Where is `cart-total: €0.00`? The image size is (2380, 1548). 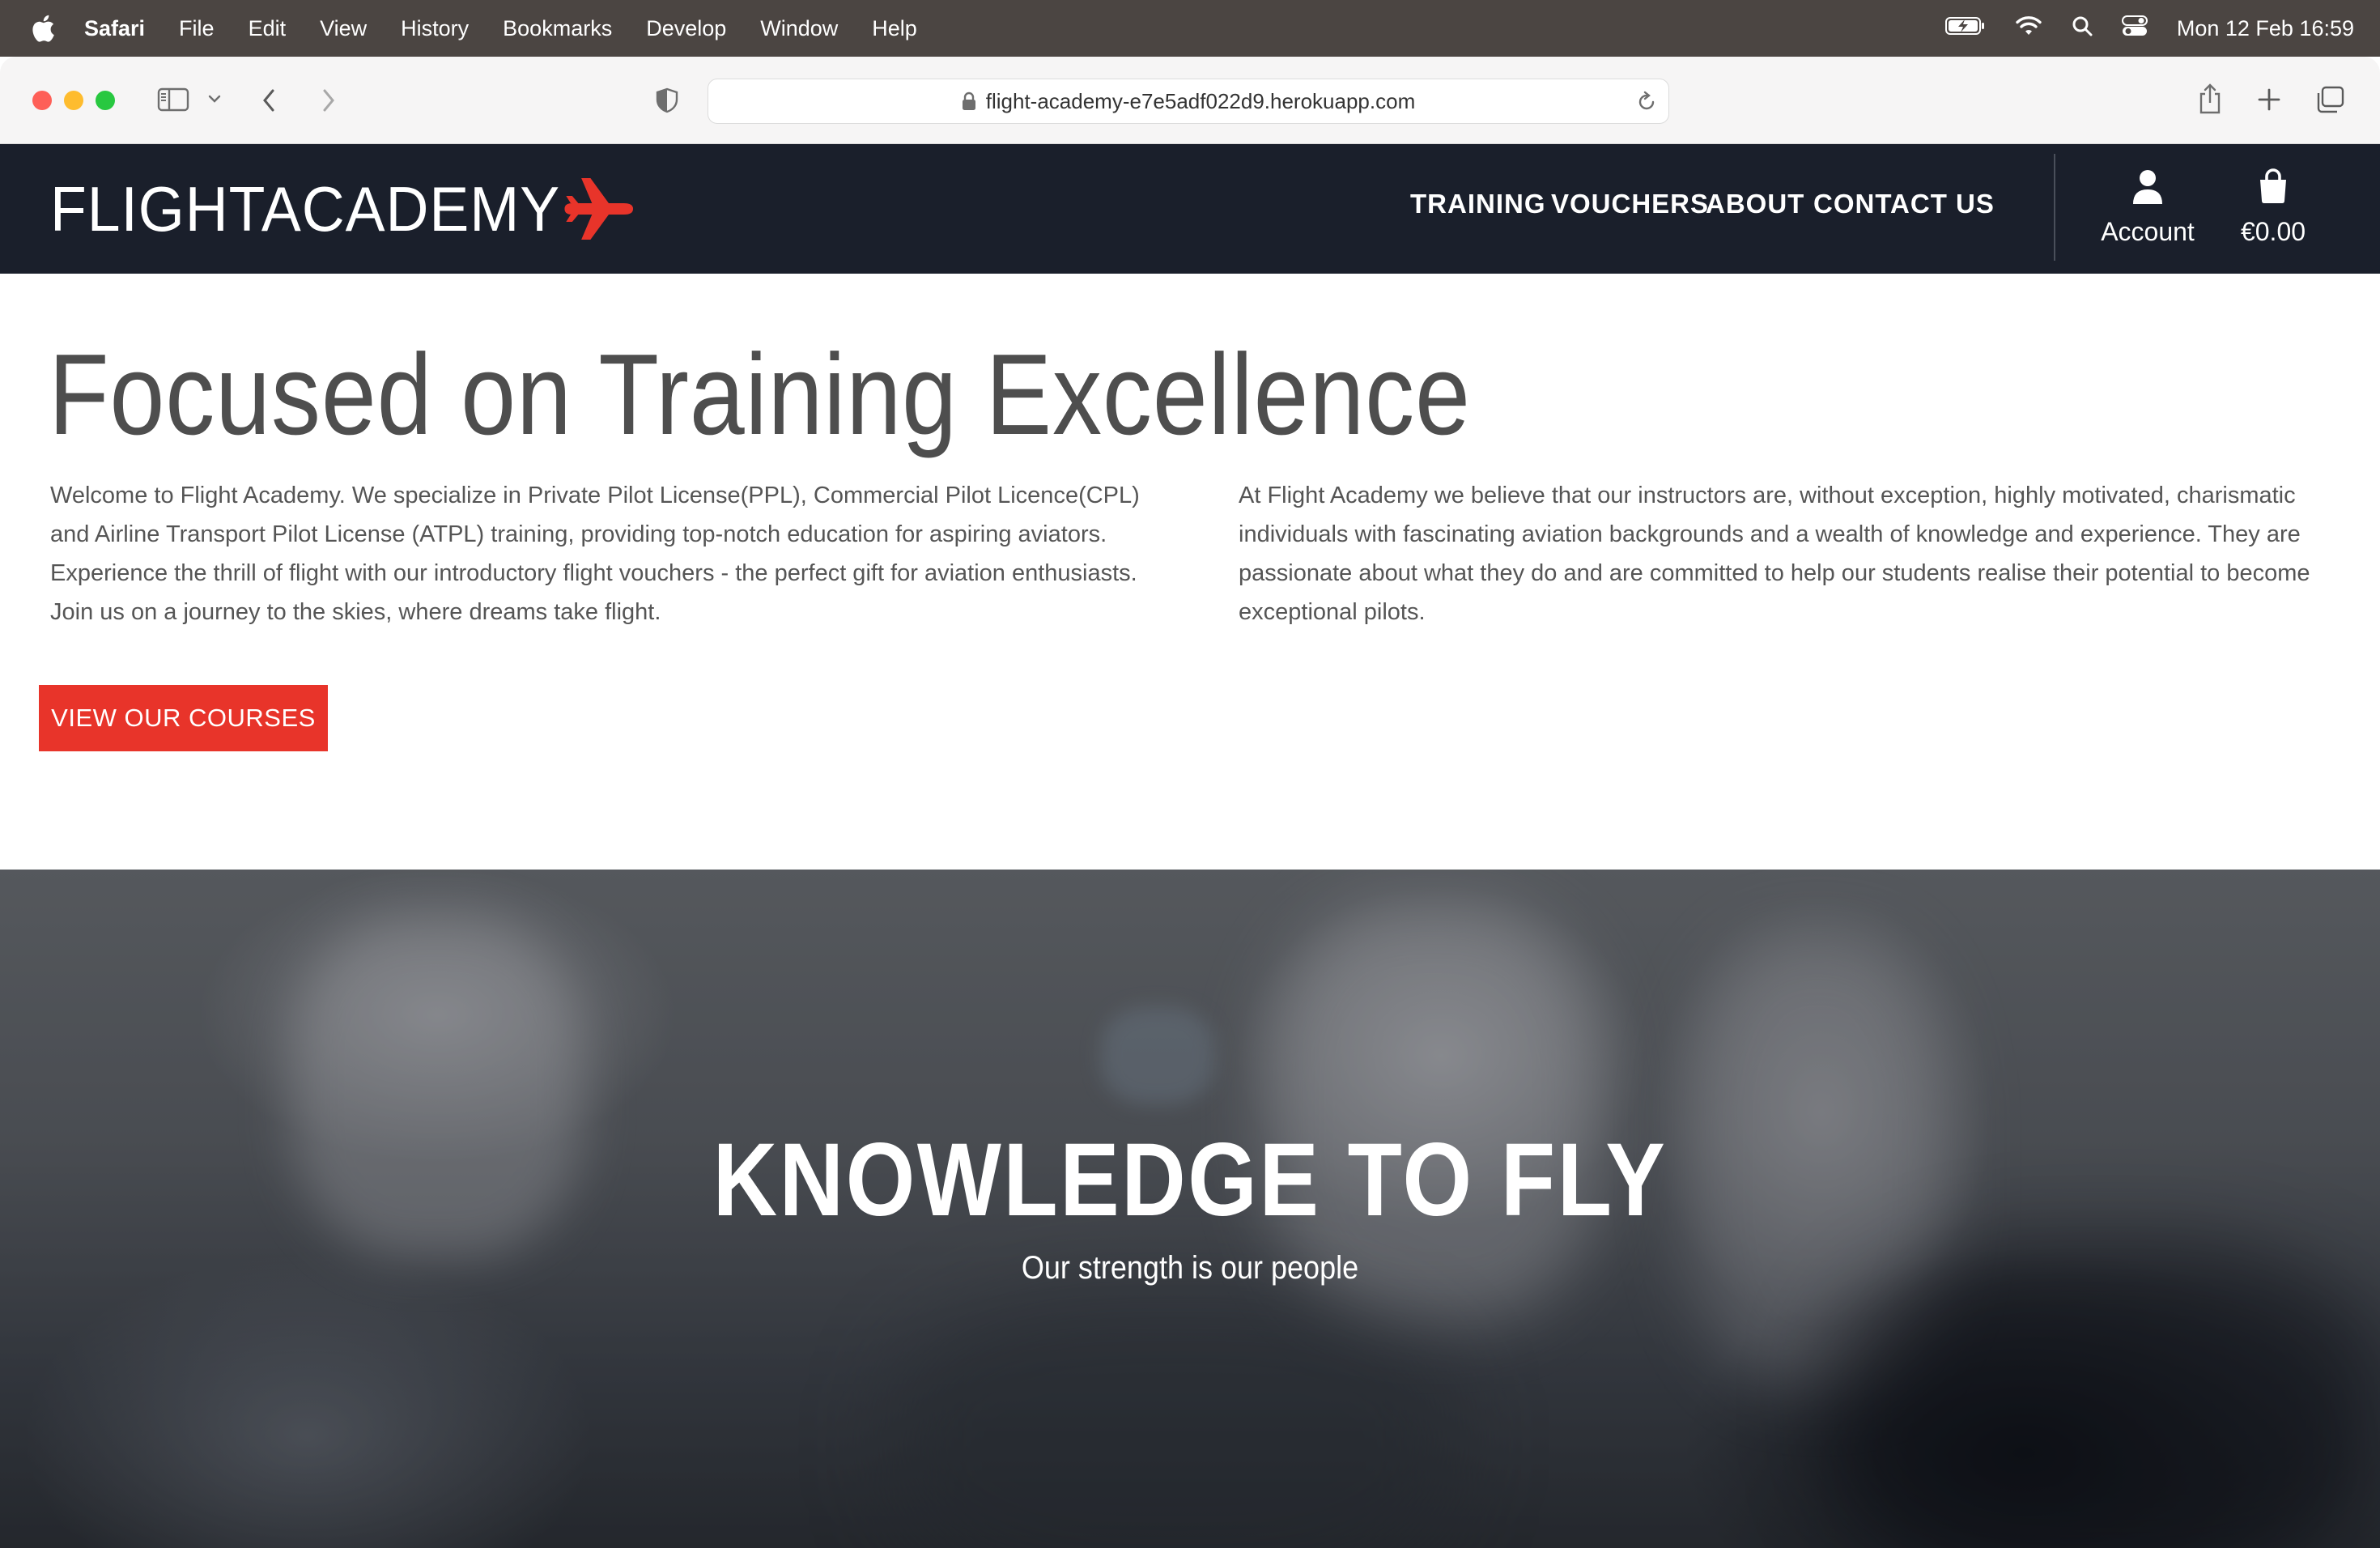 cart-total: €0.00 is located at coordinates (2273, 232).